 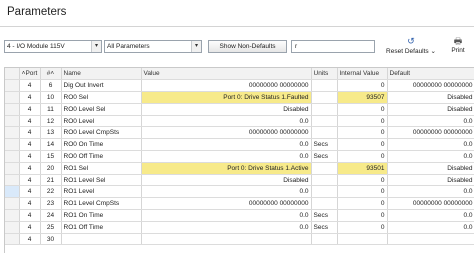 I want to click on table-row: 4 14 RO0 On Time 0.0 Secs 0 0.0, so click(x=239, y=145).